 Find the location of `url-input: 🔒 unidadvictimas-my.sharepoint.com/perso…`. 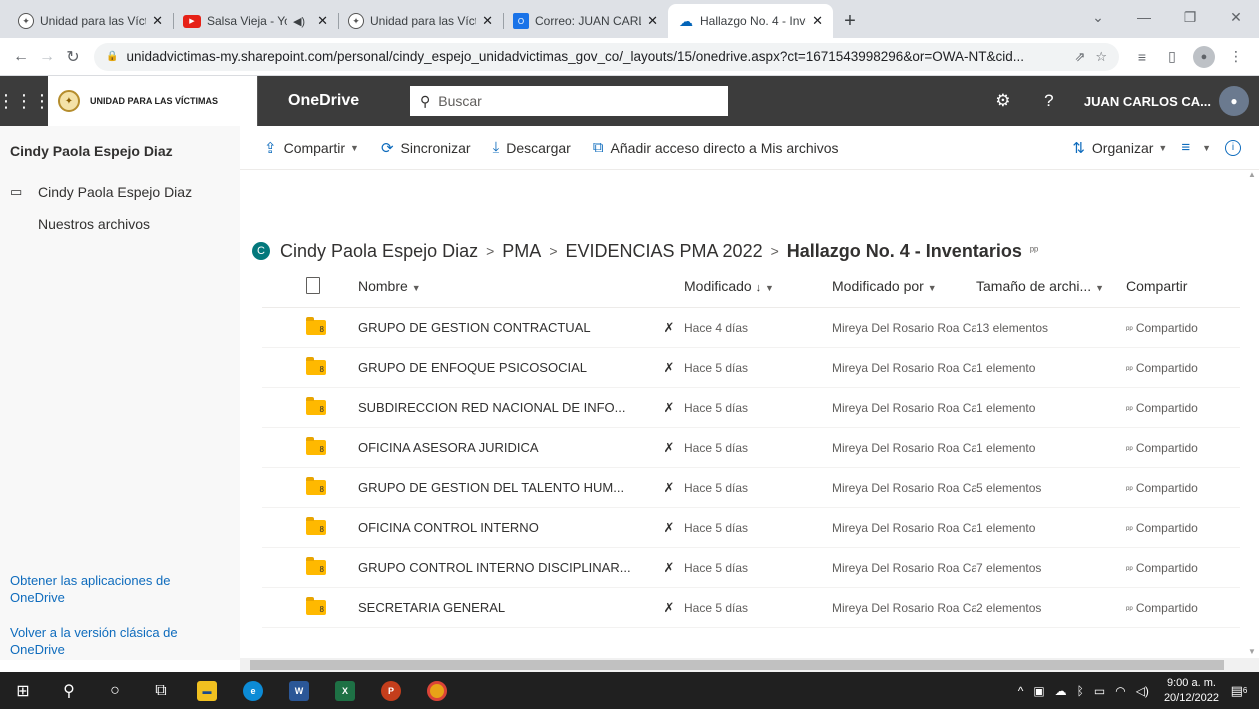

url-input: 🔒 unidadvictimas-my.sharepoint.com/perso… is located at coordinates (606, 56).